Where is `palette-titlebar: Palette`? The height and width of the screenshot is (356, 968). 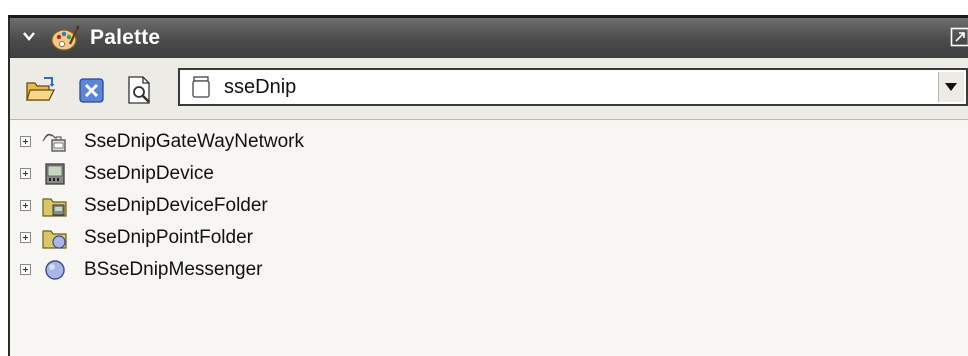
palette-titlebar: Palette is located at coordinates (489, 38).